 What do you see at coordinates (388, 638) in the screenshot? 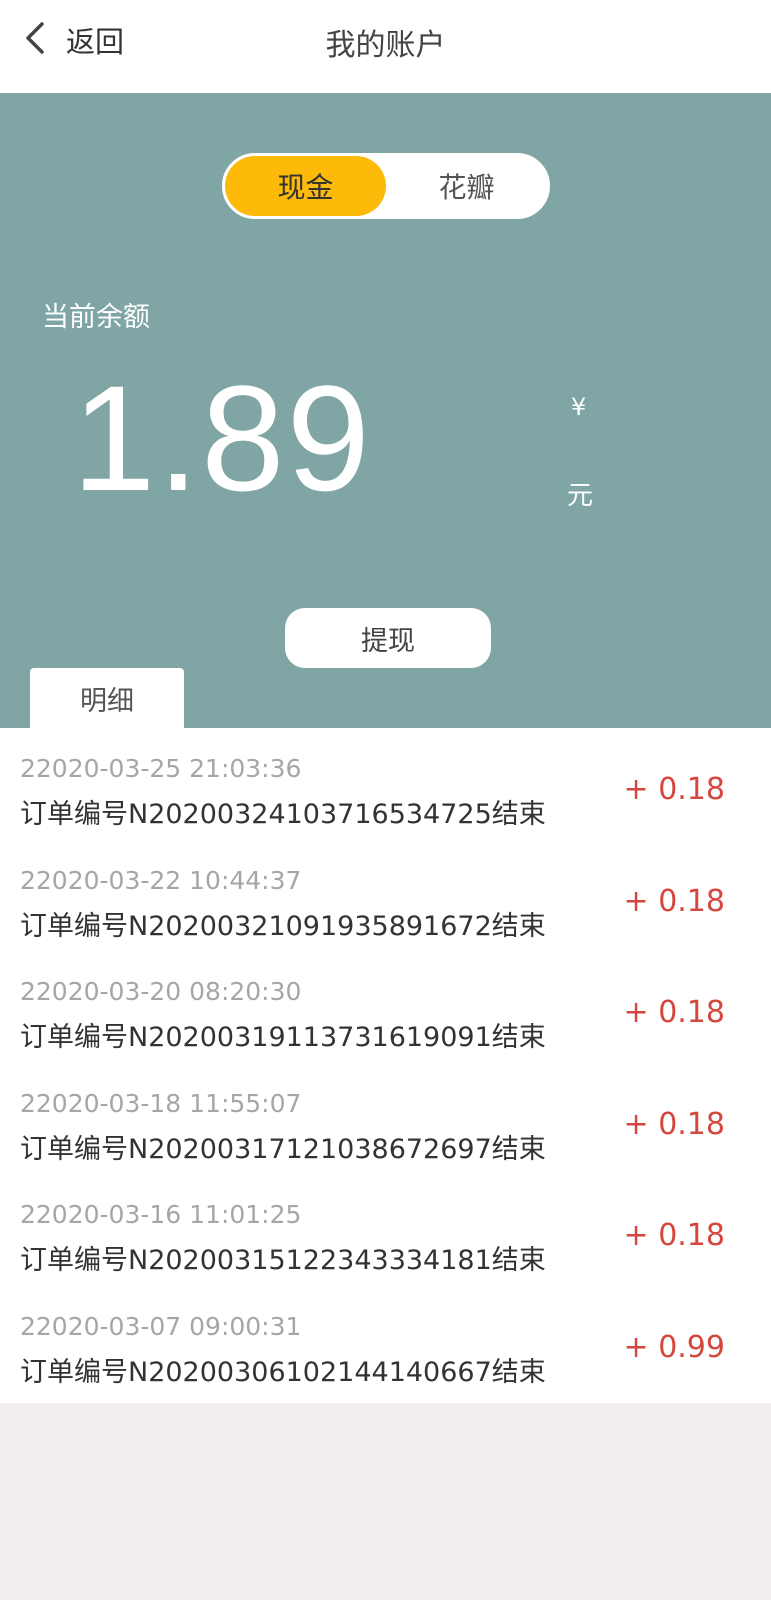
I see `withdraw-button: 提现` at bounding box center [388, 638].